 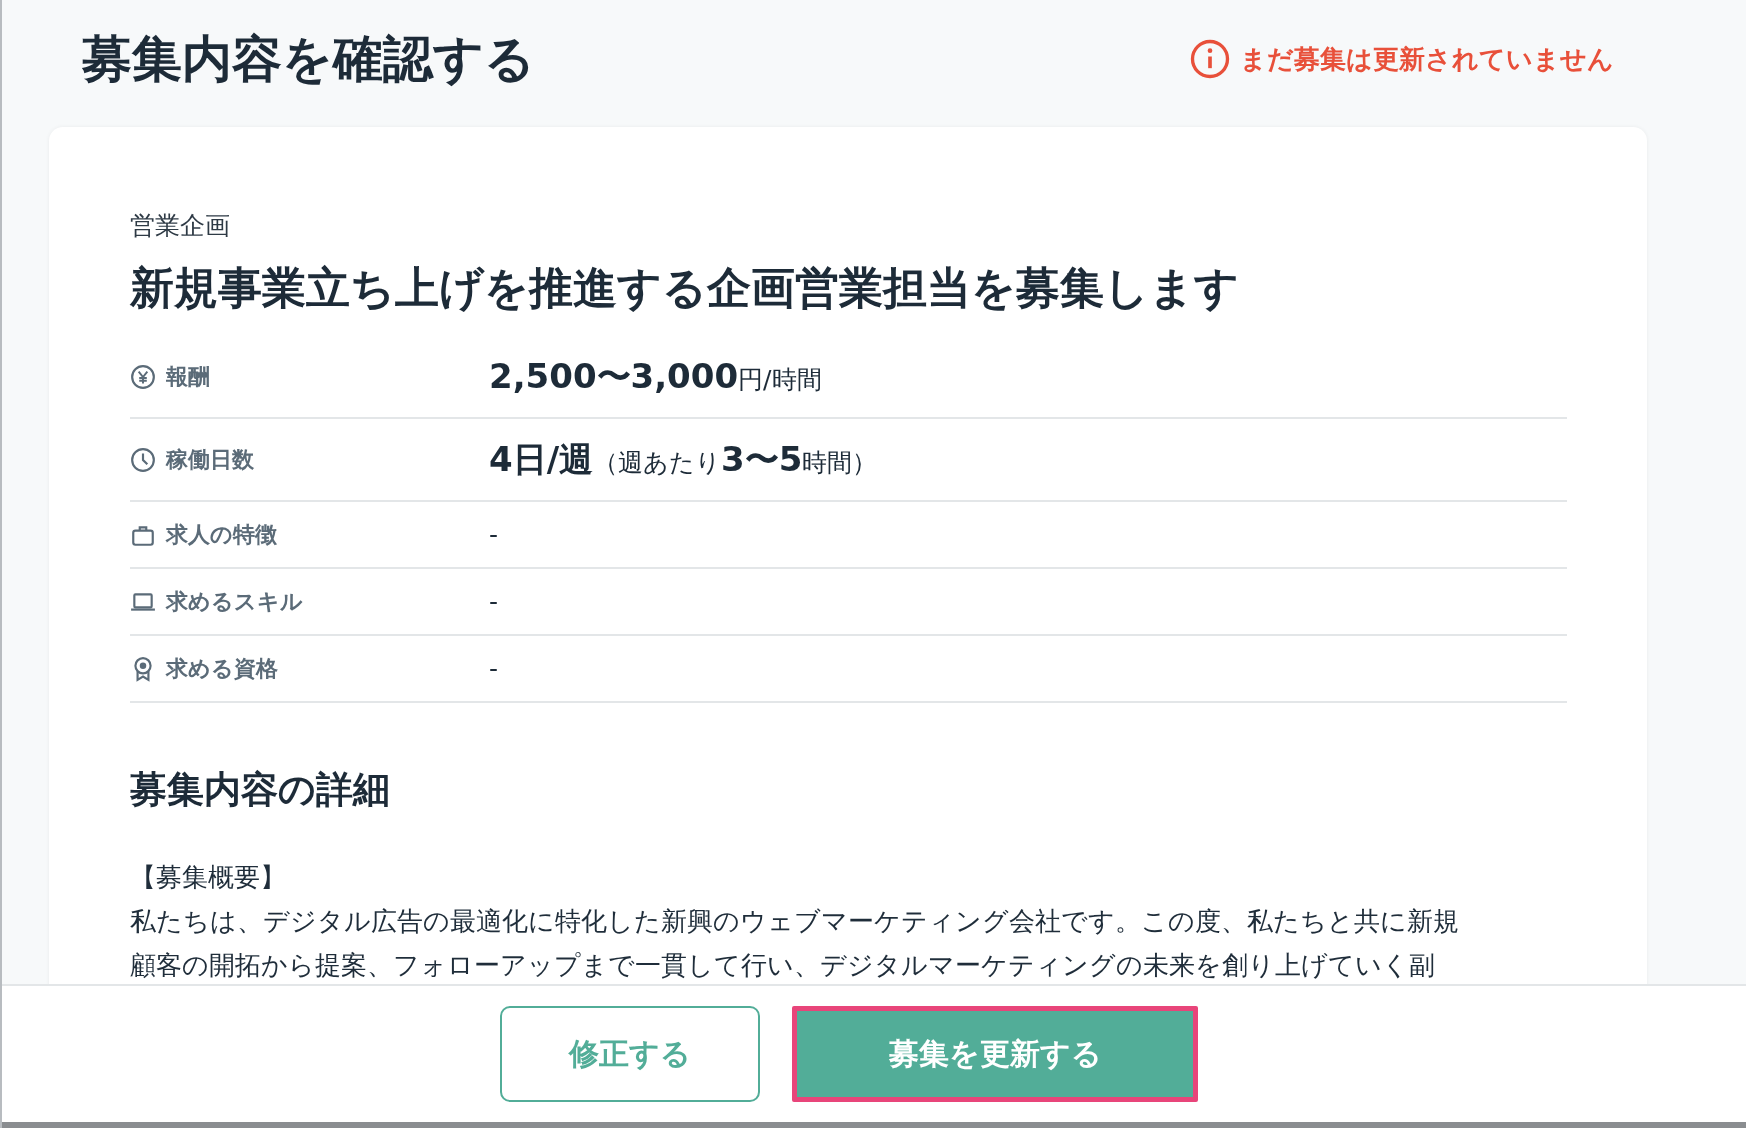 What do you see at coordinates (222, 668) in the screenshot?
I see `attribute-label: 求める資格` at bounding box center [222, 668].